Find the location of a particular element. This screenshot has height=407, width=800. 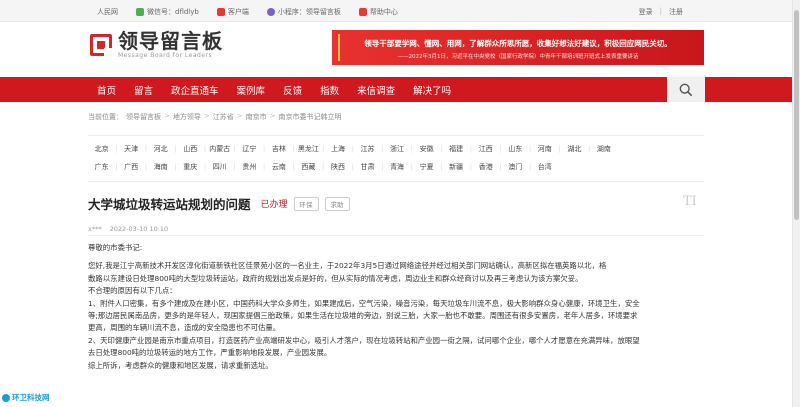

region-link: 山东 is located at coordinates (515, 149).